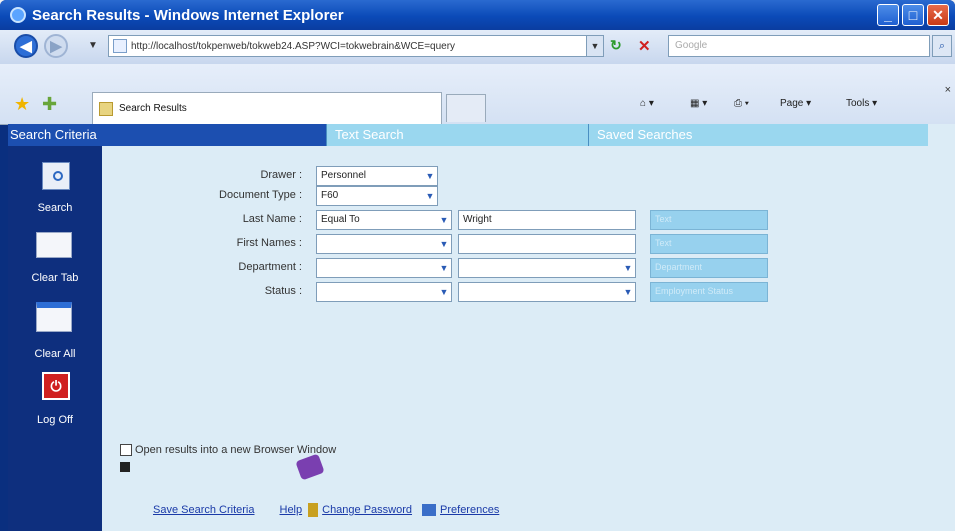 Image resolution: width=955 pixels, height=531 pixels. Describe the element at coordinates (56, 176) in the screenshot. I see `search-icon` at that location.